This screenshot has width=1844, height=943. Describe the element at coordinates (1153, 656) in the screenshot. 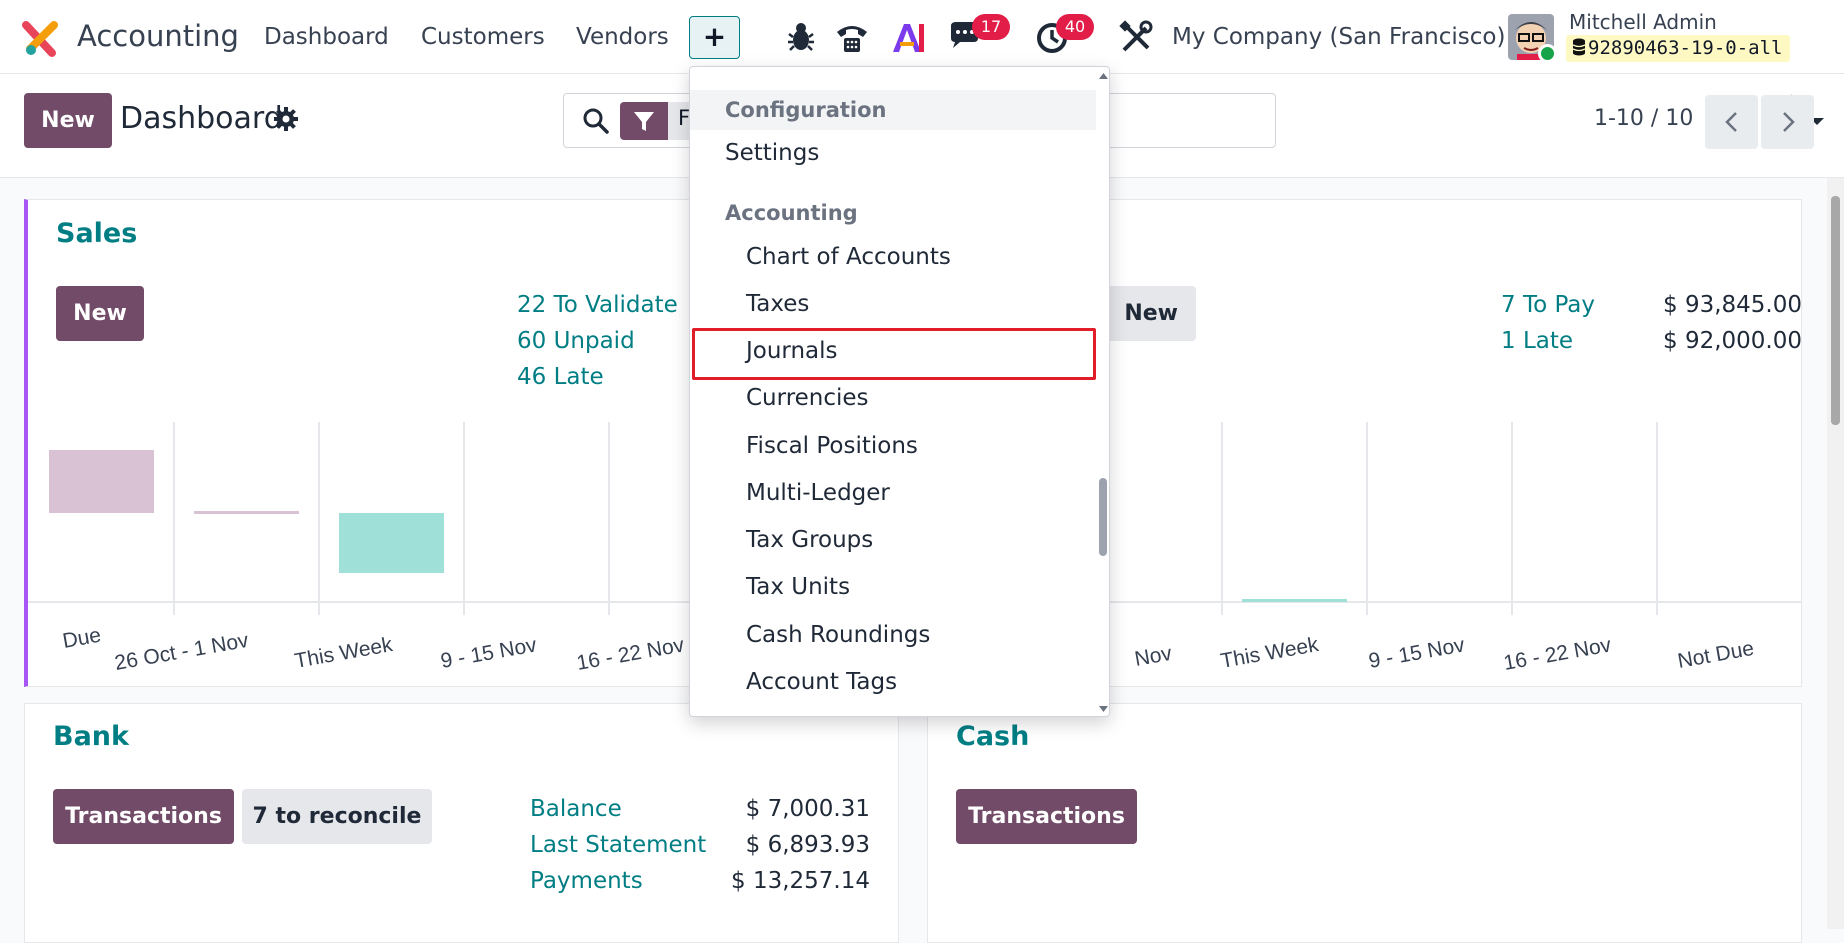

I see `purchases-xlabel-0: Nov` at that location.